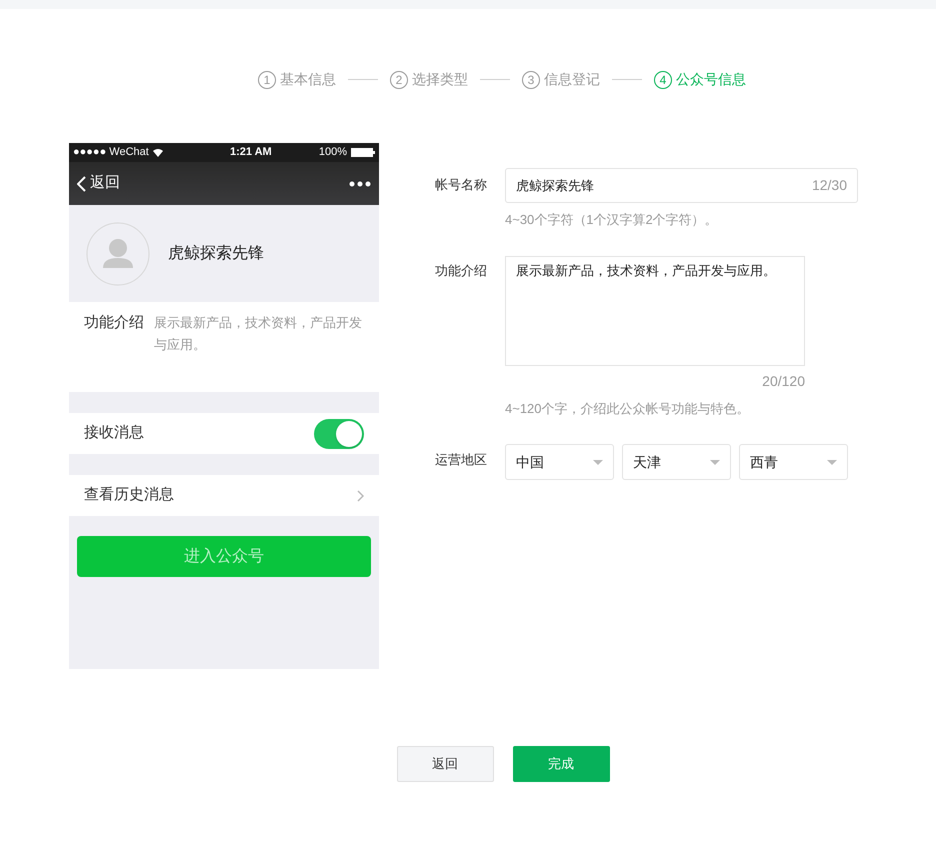 The width and height of the screenshot is (936, 851). What do you see at coordinates (129, 495) in the screenshot?
I see `history-label: 查看历史消息` at bounding box center [129, 495].